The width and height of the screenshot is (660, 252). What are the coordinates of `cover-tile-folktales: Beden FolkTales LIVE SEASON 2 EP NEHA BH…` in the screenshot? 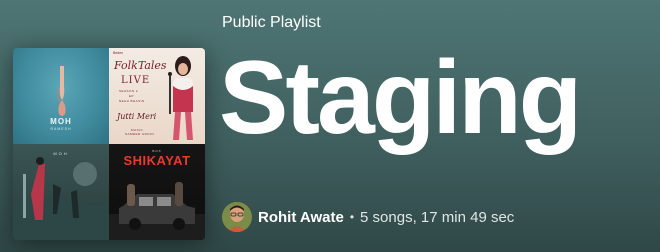 It's located at (157, 96).